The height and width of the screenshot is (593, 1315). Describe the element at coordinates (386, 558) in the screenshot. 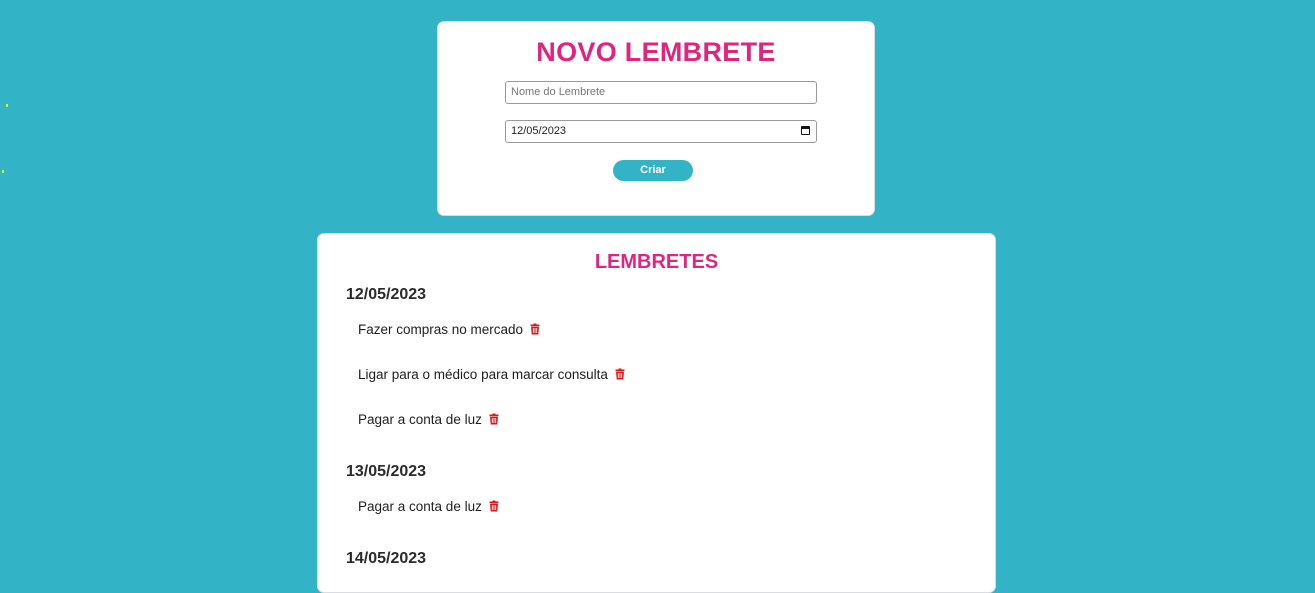

I see `date-heading: 14/05/2023` at that location.